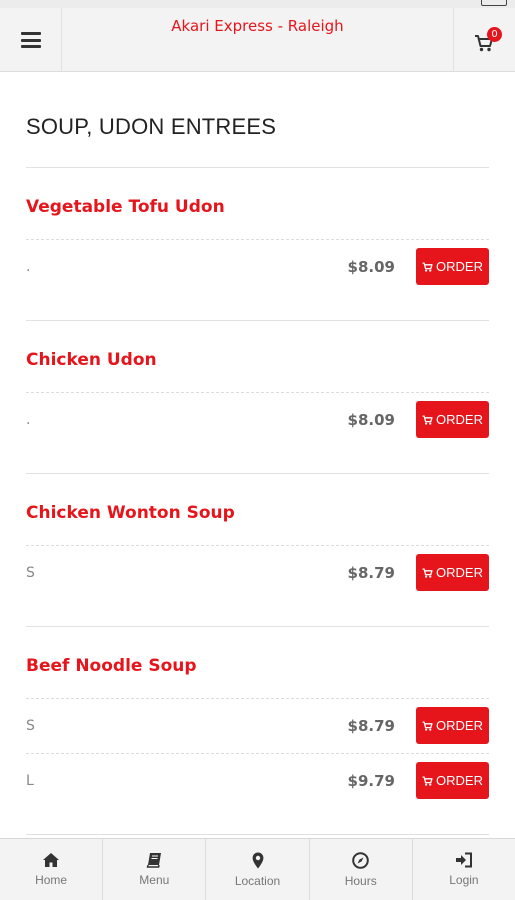 The height and width of the screenshot is (900, 515). Describe the element at coordinates (257, 4) in the screenshot. I see `status-bar` at that location.